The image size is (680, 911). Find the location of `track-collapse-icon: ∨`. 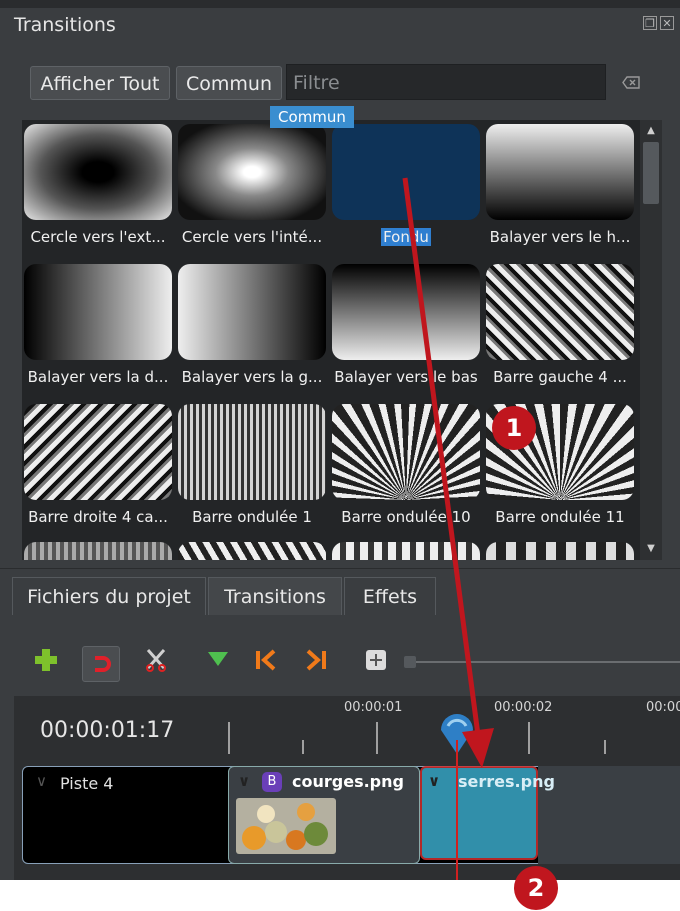

track-collapse-icon: ∨ is located at coordinates (41, 781).